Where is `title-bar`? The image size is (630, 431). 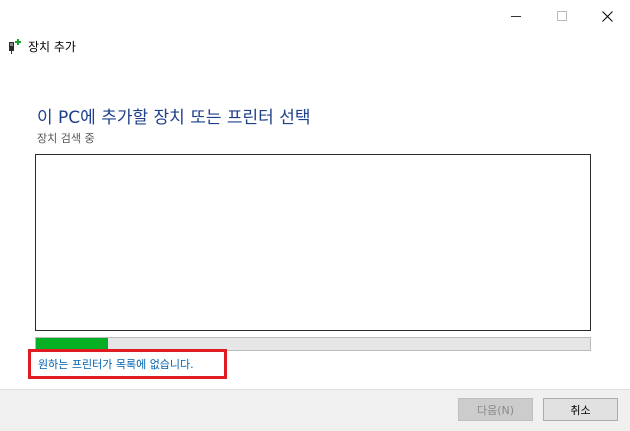 title-bar is located at coordinates (315, 16).